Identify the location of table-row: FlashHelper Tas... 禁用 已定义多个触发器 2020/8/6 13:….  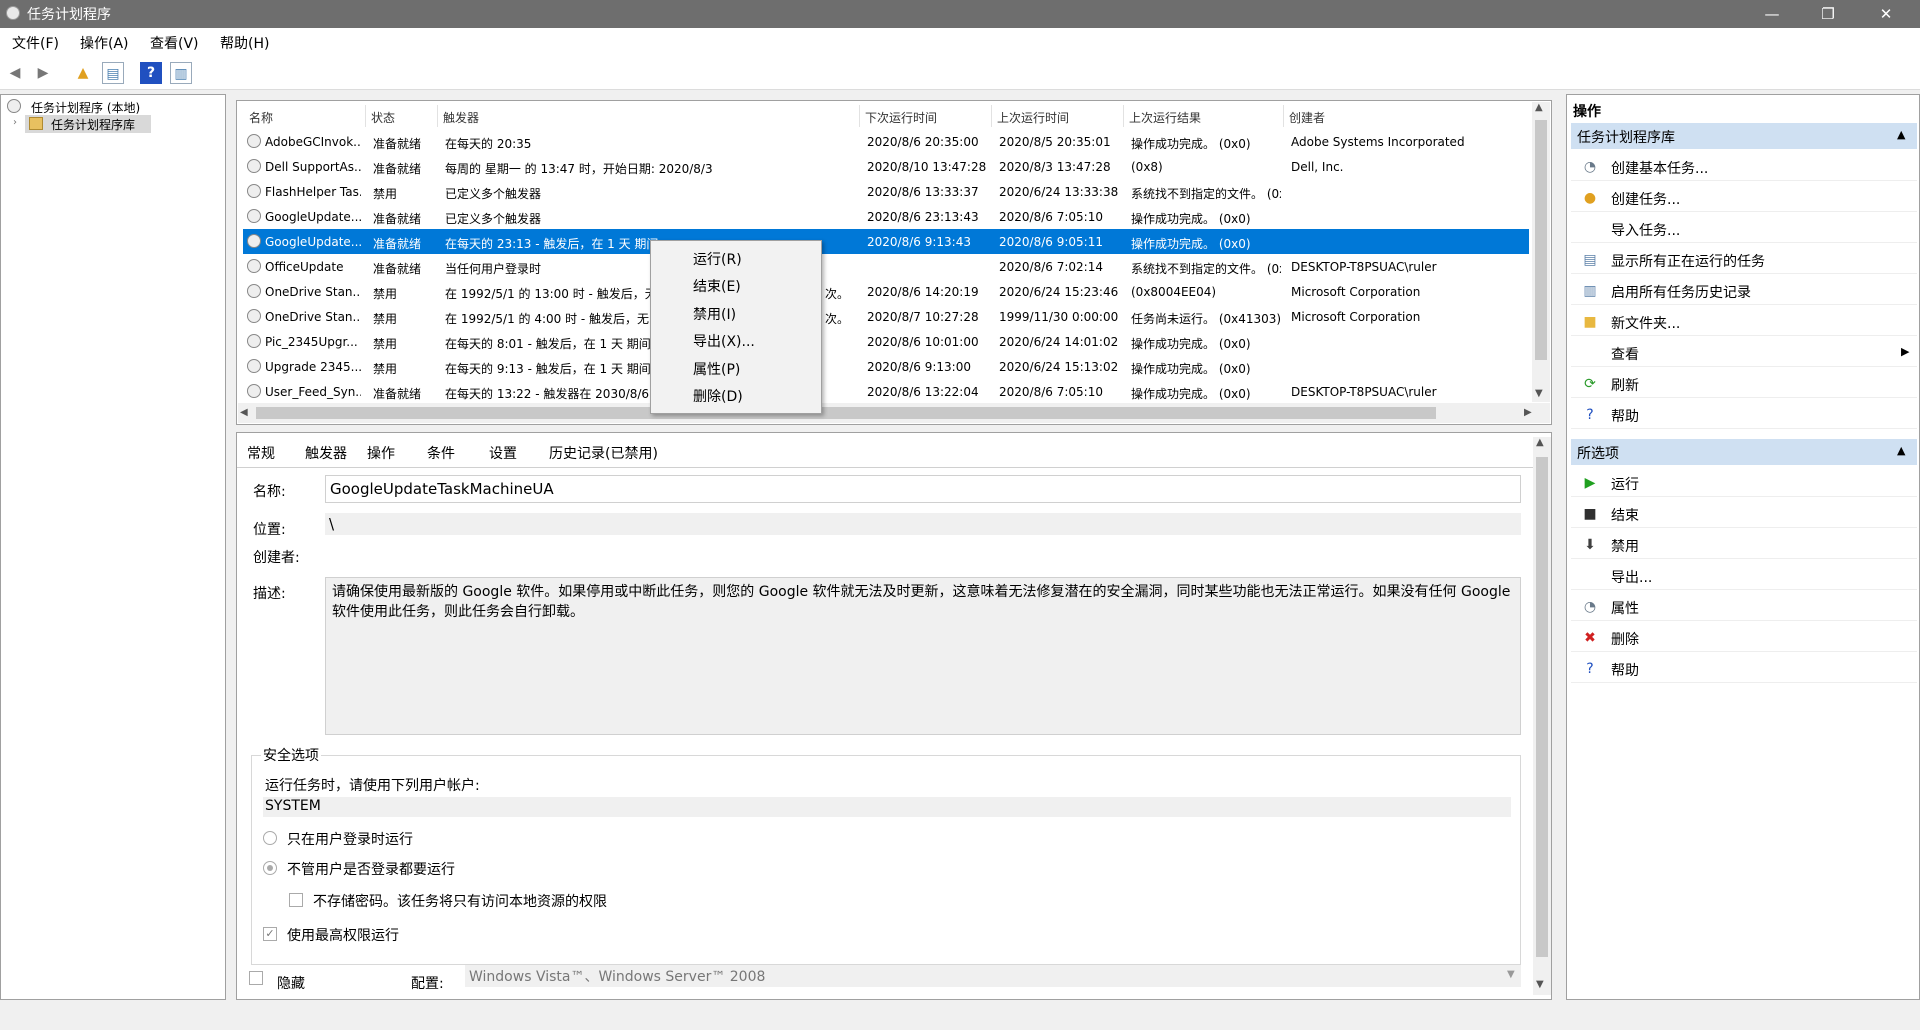
(886, 191).